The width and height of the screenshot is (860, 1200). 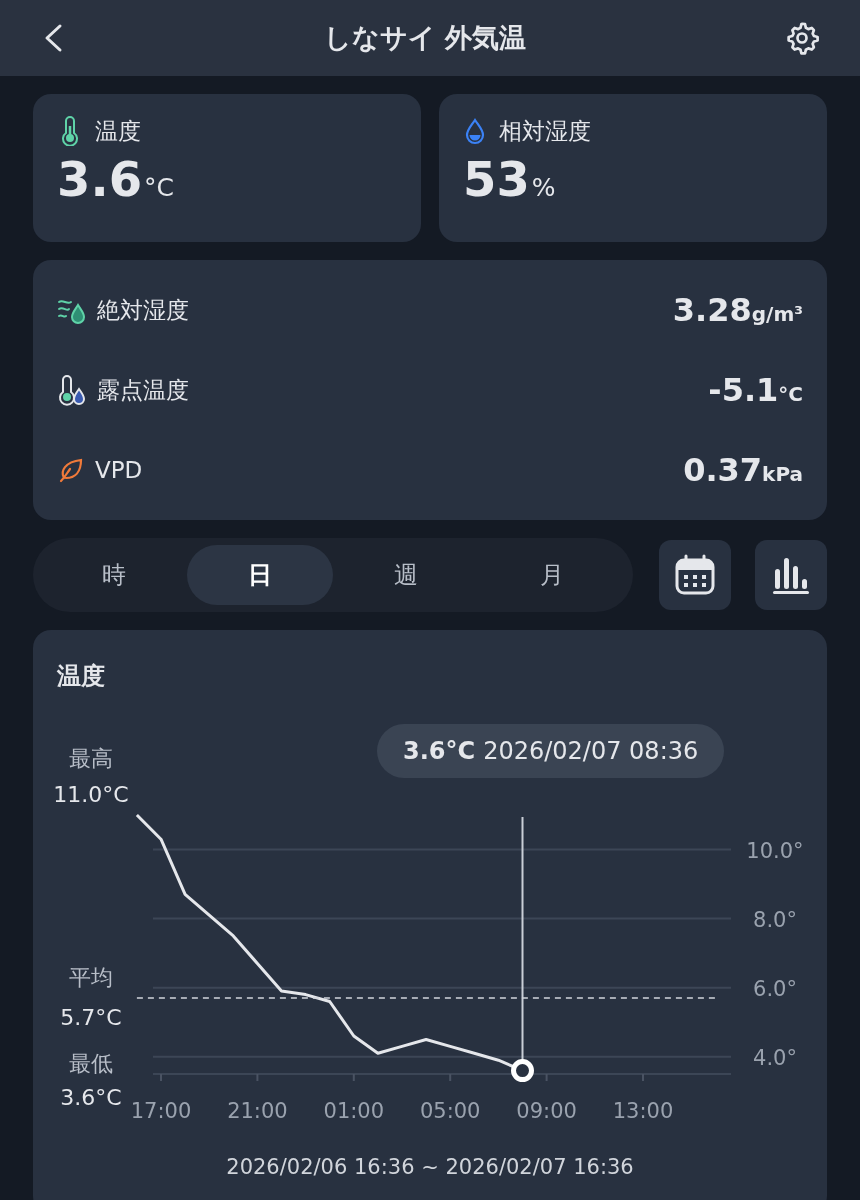 I want to click on water-drop-icon, so click(x=475, y=131).